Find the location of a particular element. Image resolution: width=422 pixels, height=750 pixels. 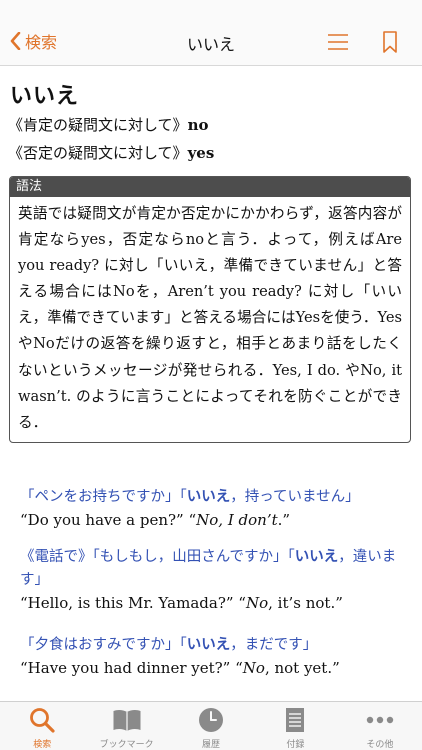

tab-bookmarks: ブックマーク is located at coordinates (126, 726).